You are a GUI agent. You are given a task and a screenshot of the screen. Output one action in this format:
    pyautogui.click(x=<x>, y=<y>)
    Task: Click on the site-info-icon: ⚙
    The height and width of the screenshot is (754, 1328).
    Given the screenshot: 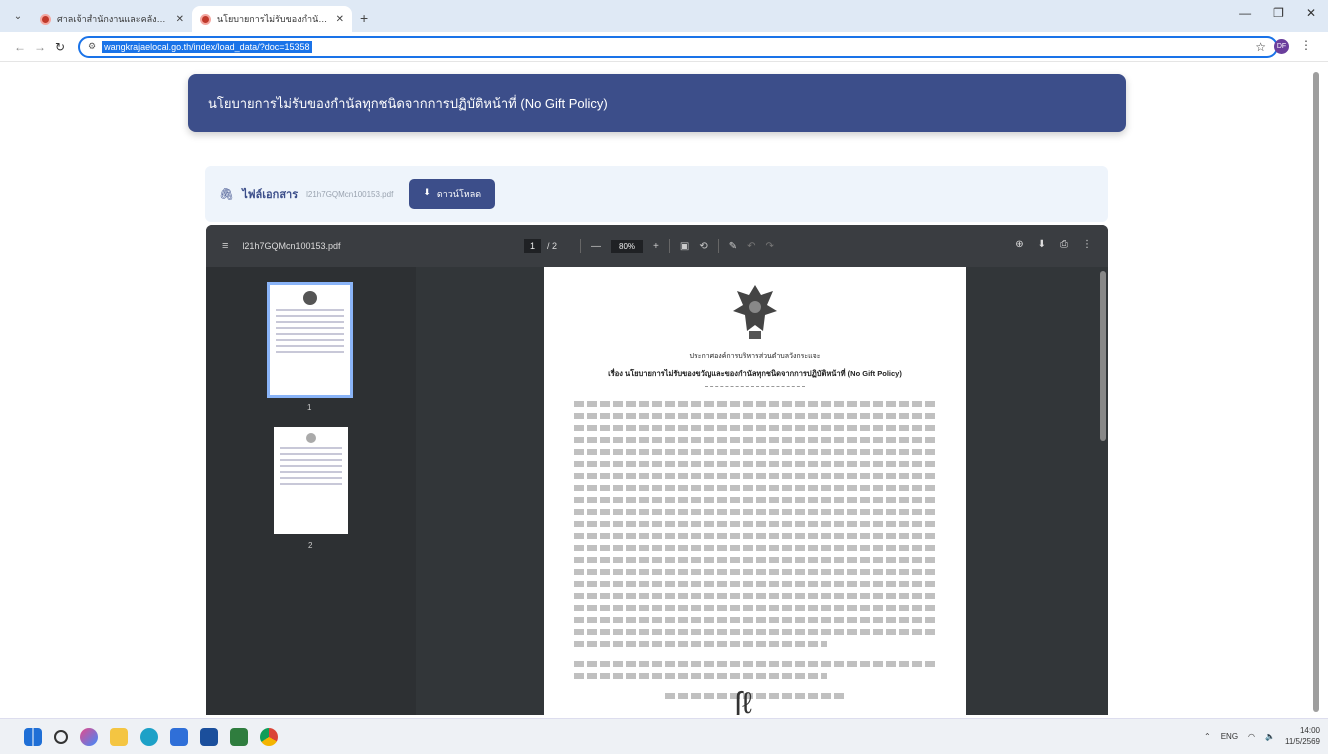 What is the action you would take?
    pyautogui.click(x=92, y=46)
    